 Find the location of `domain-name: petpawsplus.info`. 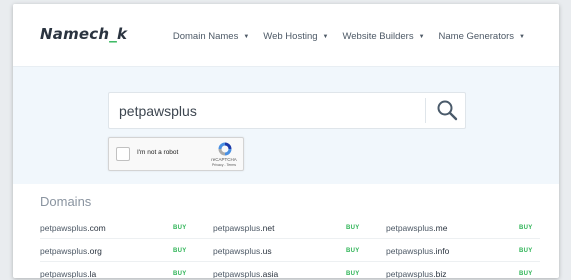

domain-name: petpawsplus.info is located at coordinates (417, 252).